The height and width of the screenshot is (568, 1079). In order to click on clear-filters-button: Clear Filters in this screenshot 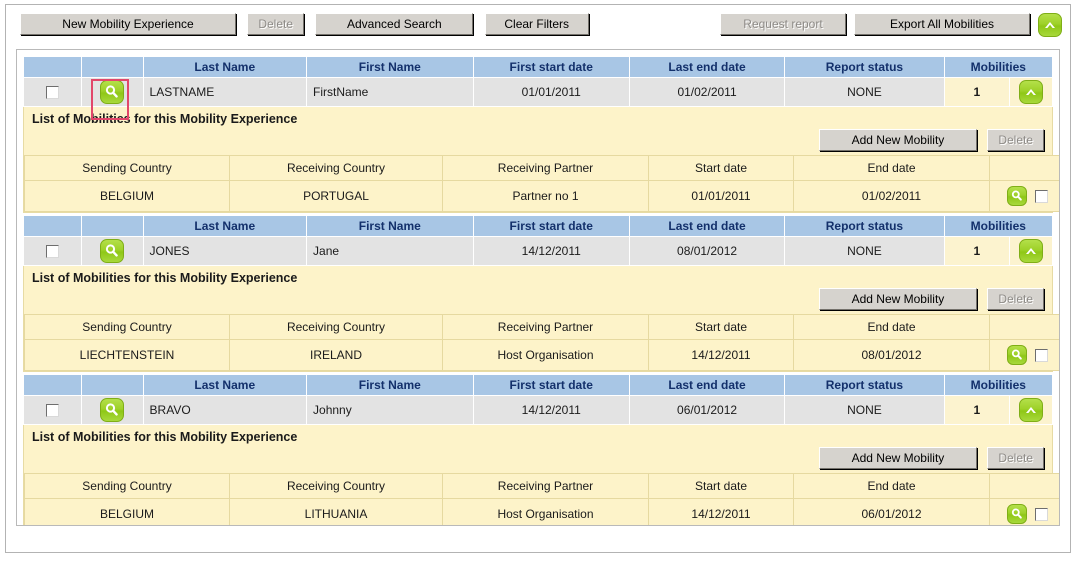, I will do `click(536, 24)`.